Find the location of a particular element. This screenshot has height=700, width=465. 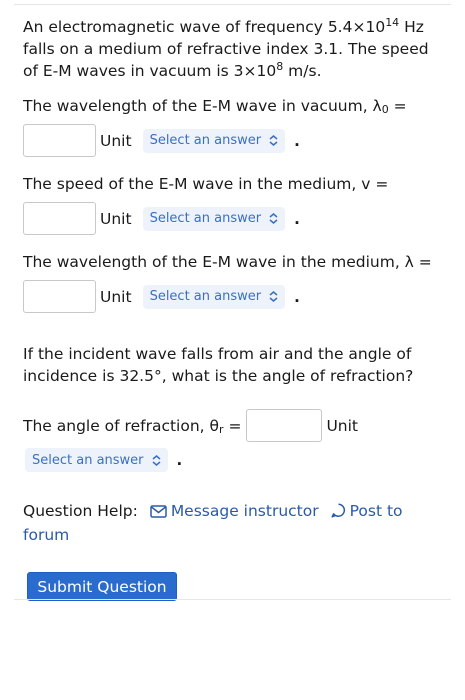

chat-bubble-icon is located at coordinates (338, 513).